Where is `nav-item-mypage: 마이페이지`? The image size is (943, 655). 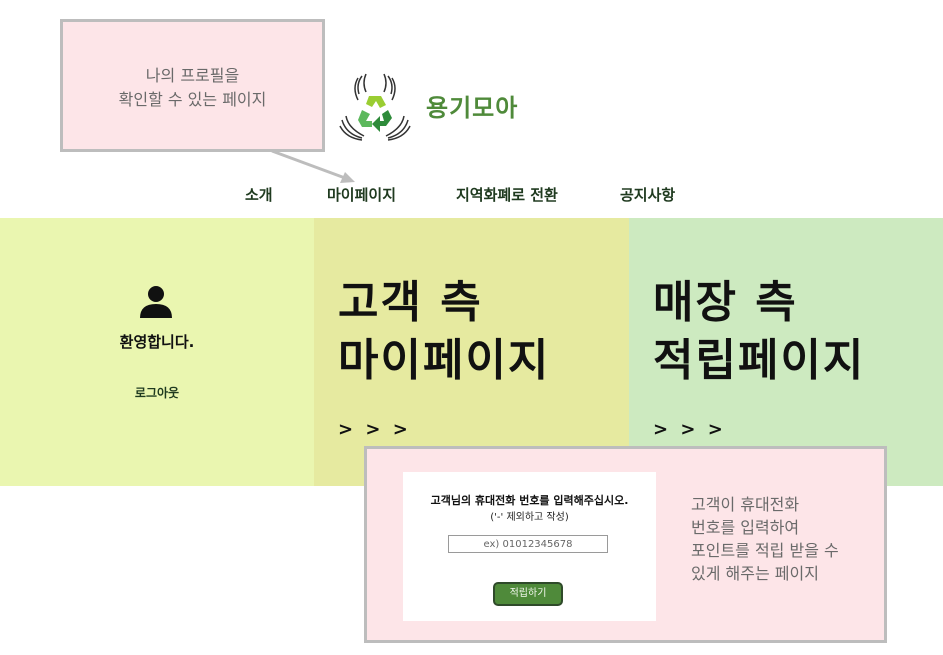
nav-item-mypage: 마이페이지 is located at coordinates (361, 194).